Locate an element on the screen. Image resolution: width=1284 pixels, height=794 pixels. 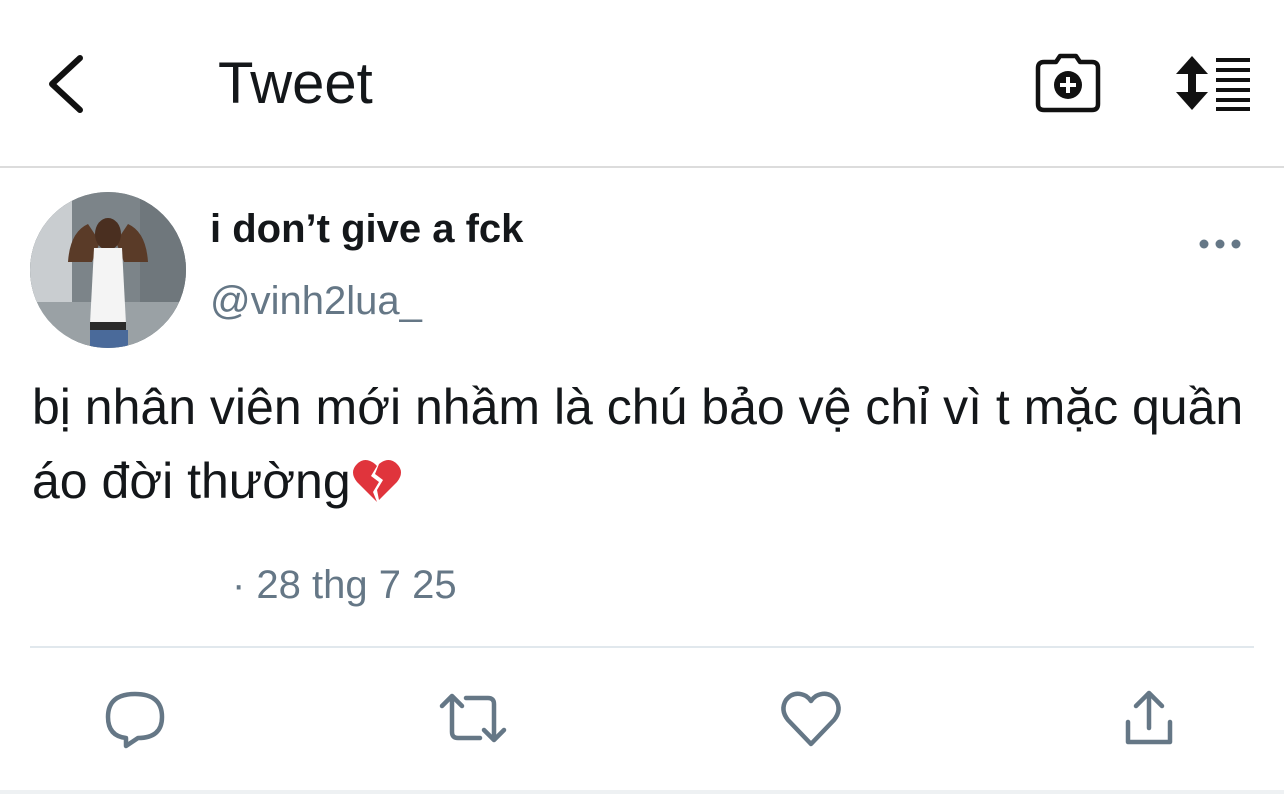
share-button is located at coordinates (1149, 718).